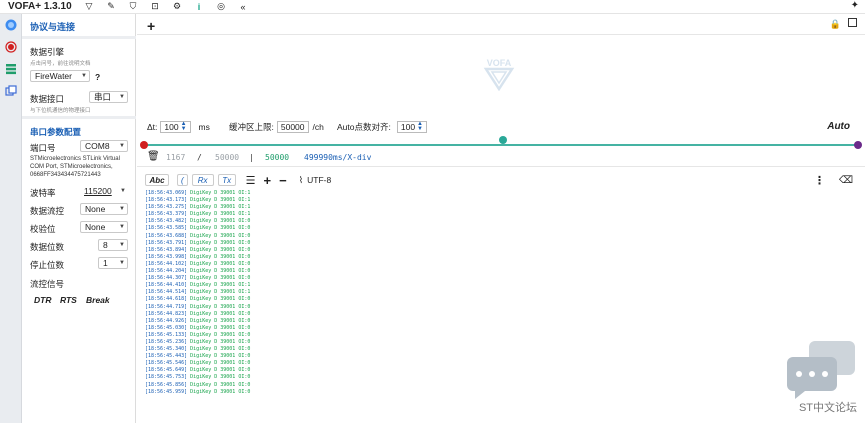 The width and height of the screenshot is (865, 423). What do you see at coordinates (166, 249) in the screenshot?
I see `log-timestamp: [18:56:43.894]` at bounding box center [166, 249].